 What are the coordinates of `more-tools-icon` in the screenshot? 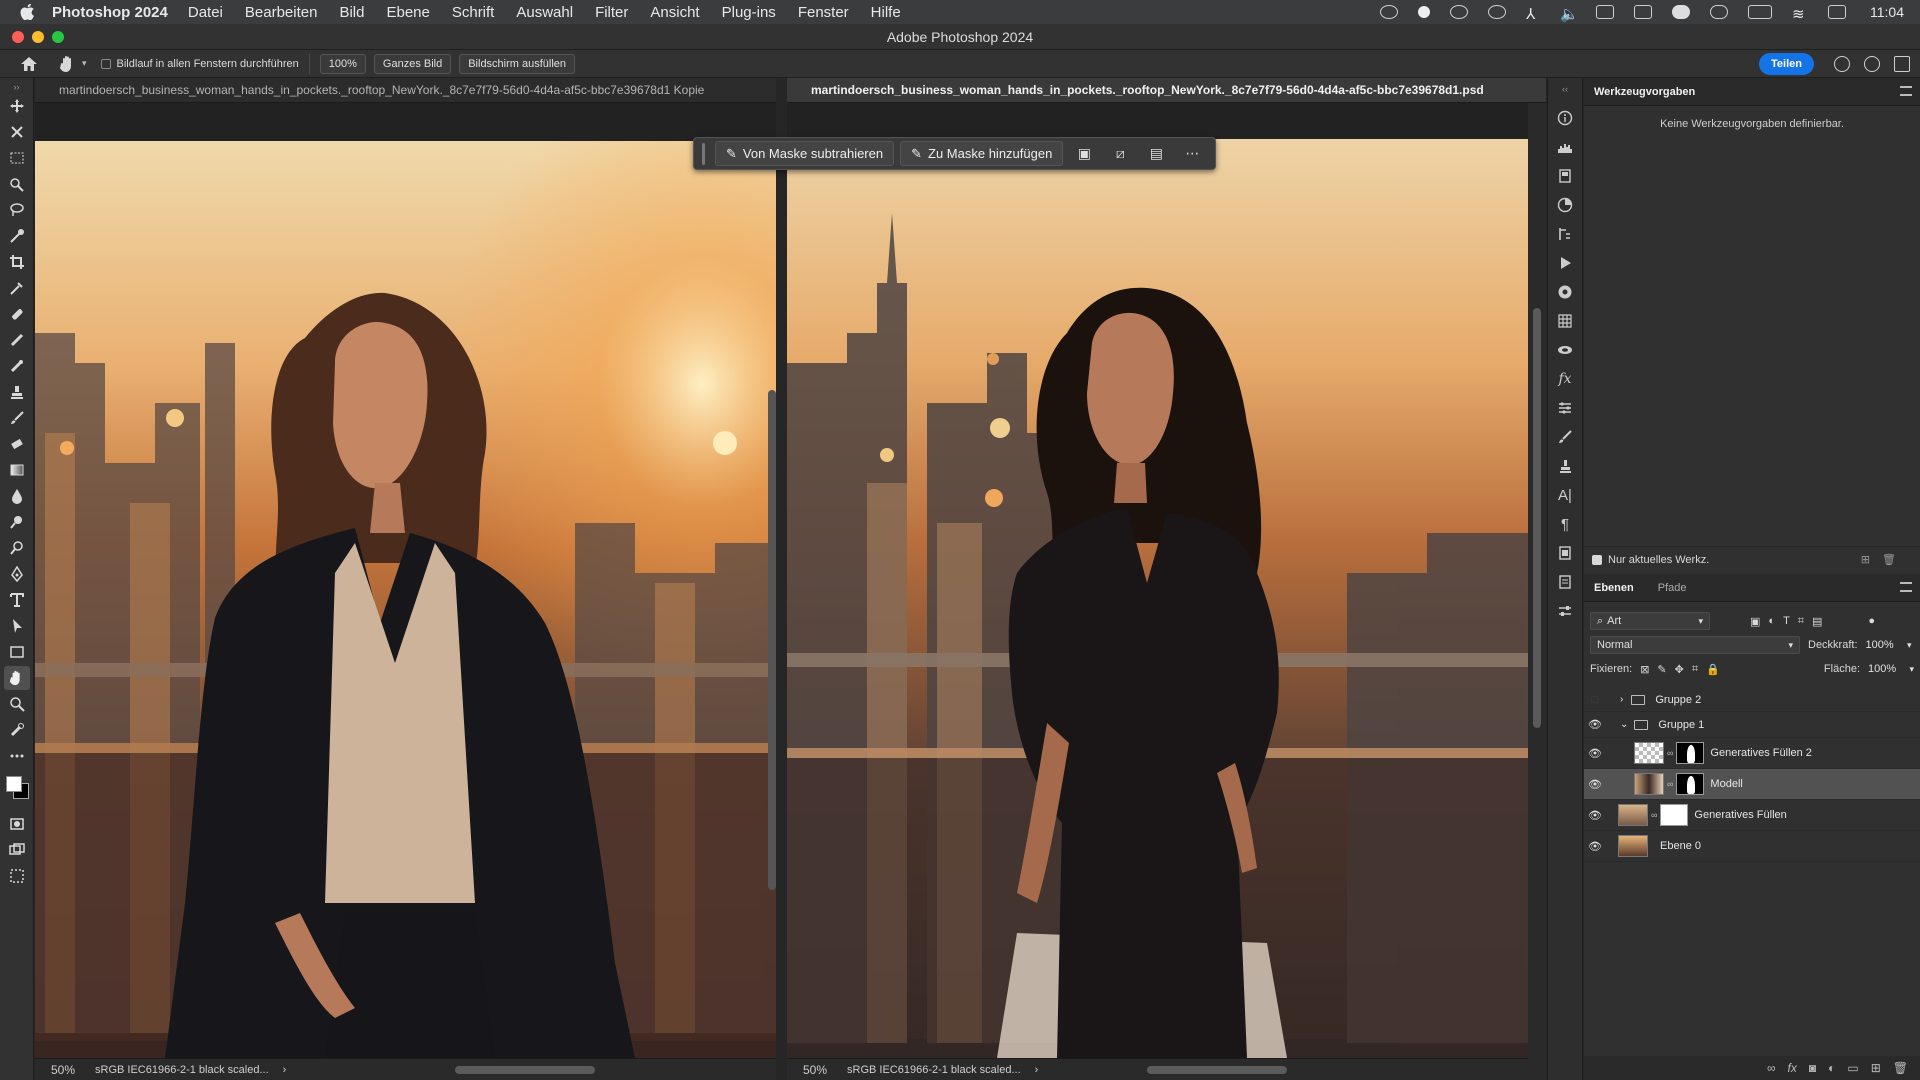 It's located at (17, 756).